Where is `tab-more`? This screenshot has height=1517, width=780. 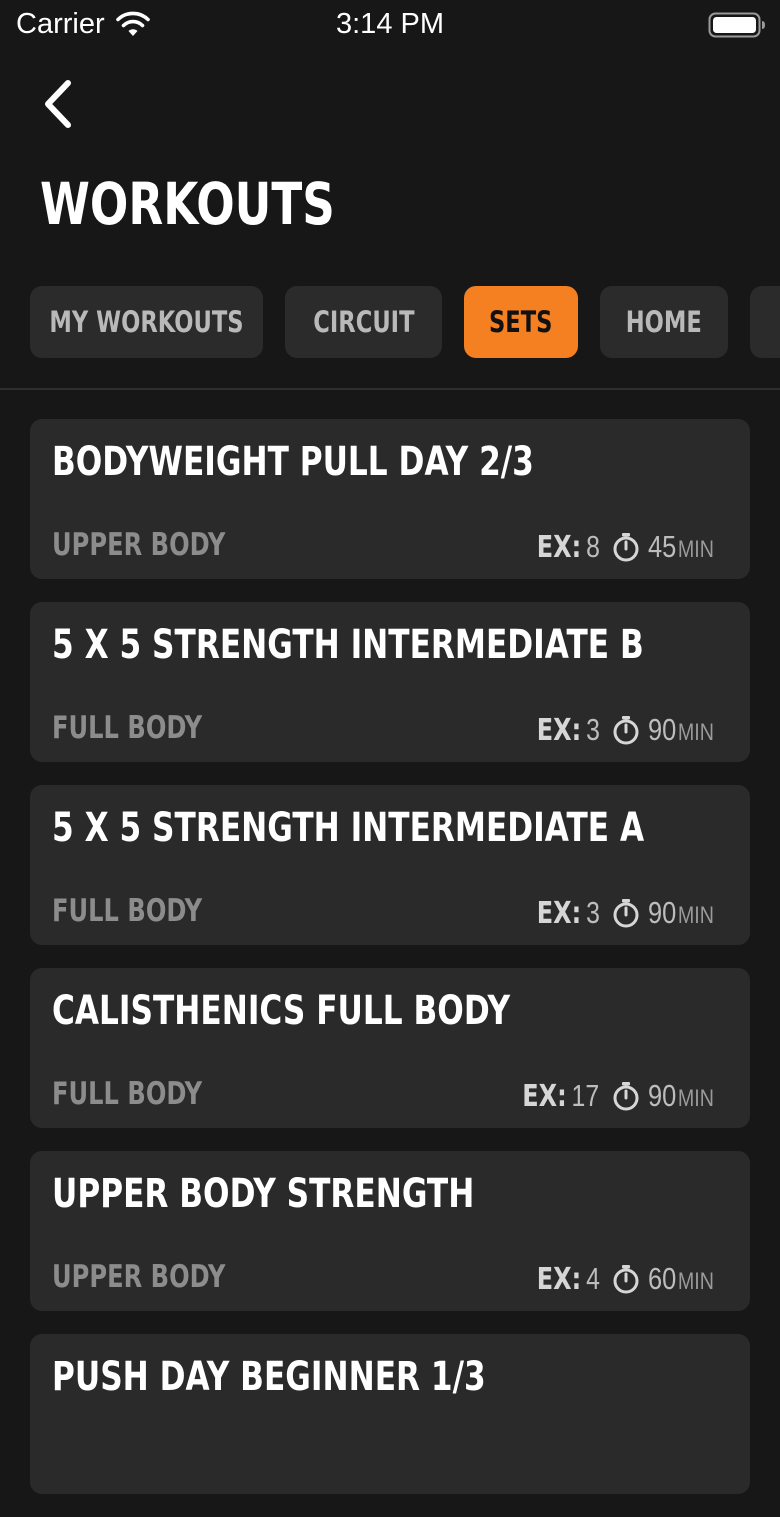
tab-more is located at coordinates (765, 322).